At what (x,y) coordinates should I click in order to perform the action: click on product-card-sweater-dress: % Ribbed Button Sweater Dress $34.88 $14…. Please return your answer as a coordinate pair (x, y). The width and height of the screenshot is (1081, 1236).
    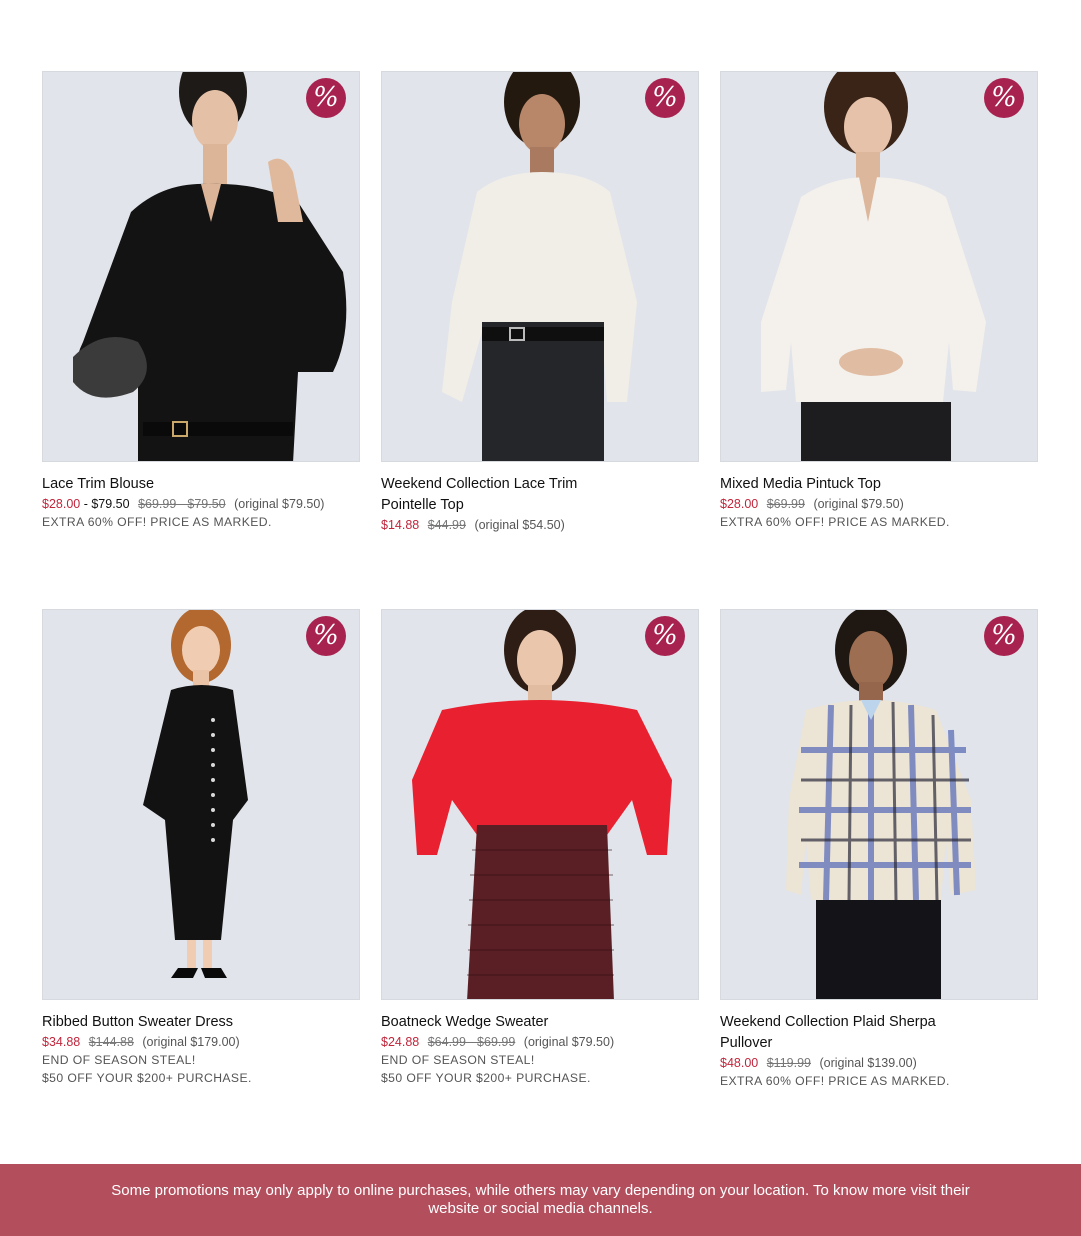
    Looking at the image, I should click on (201, 849).